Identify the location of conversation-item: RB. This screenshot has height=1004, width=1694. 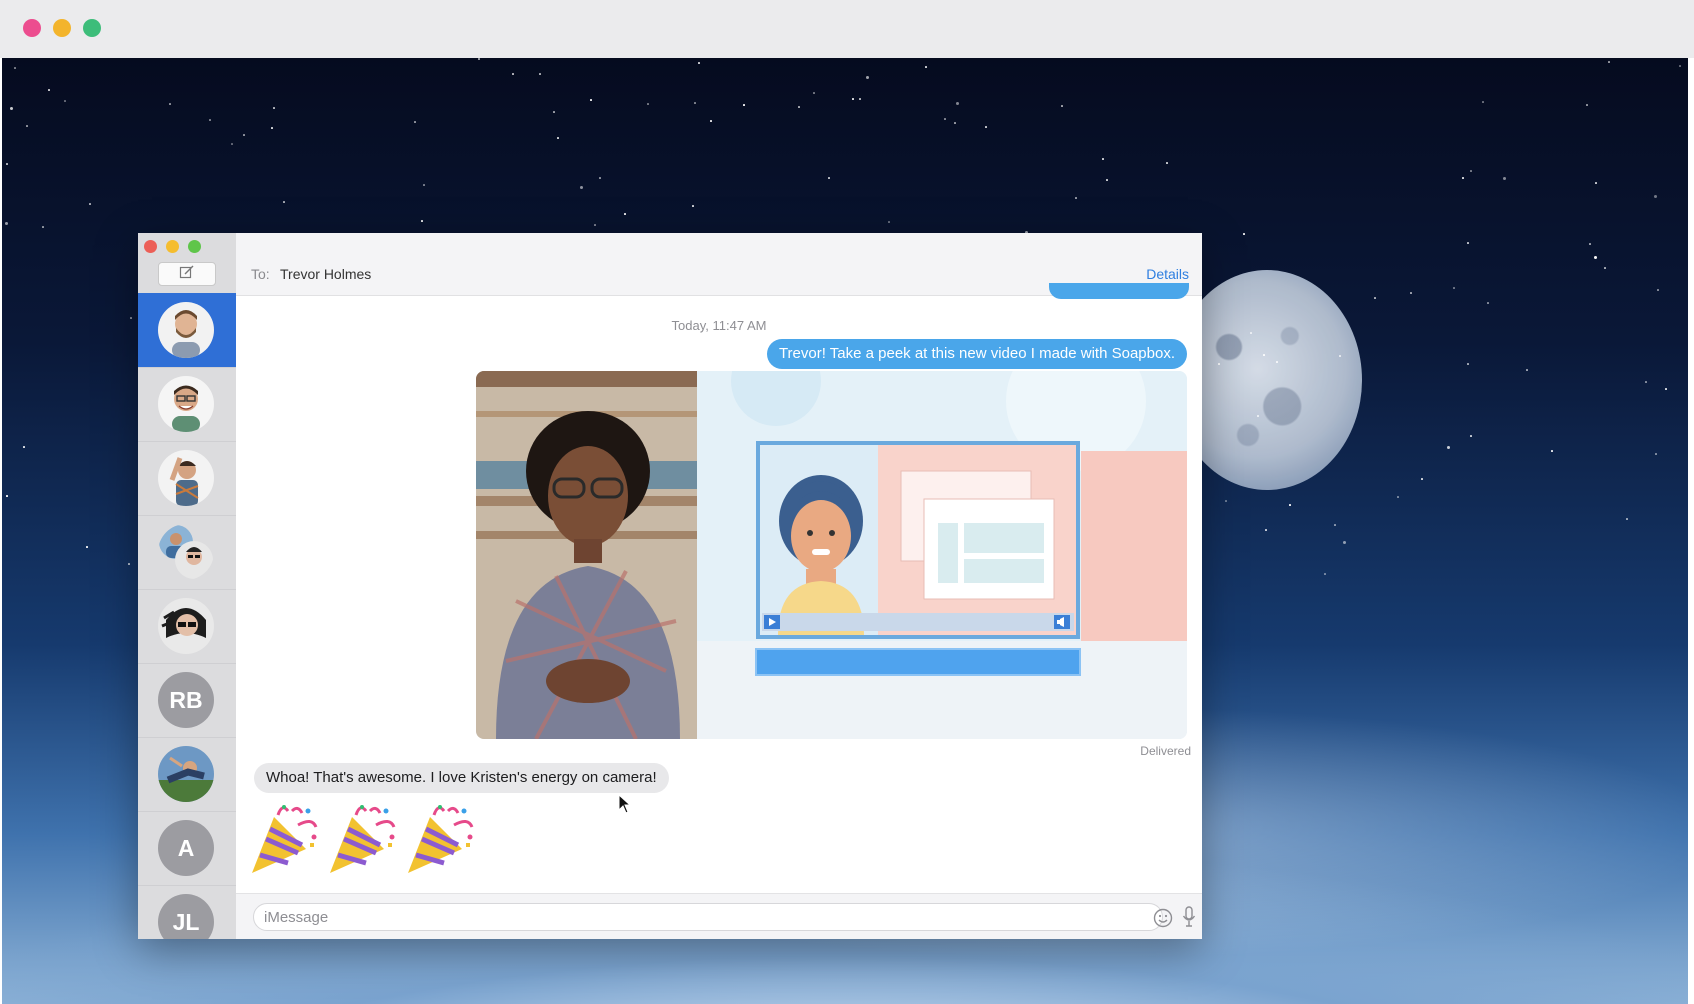
(187, 700).